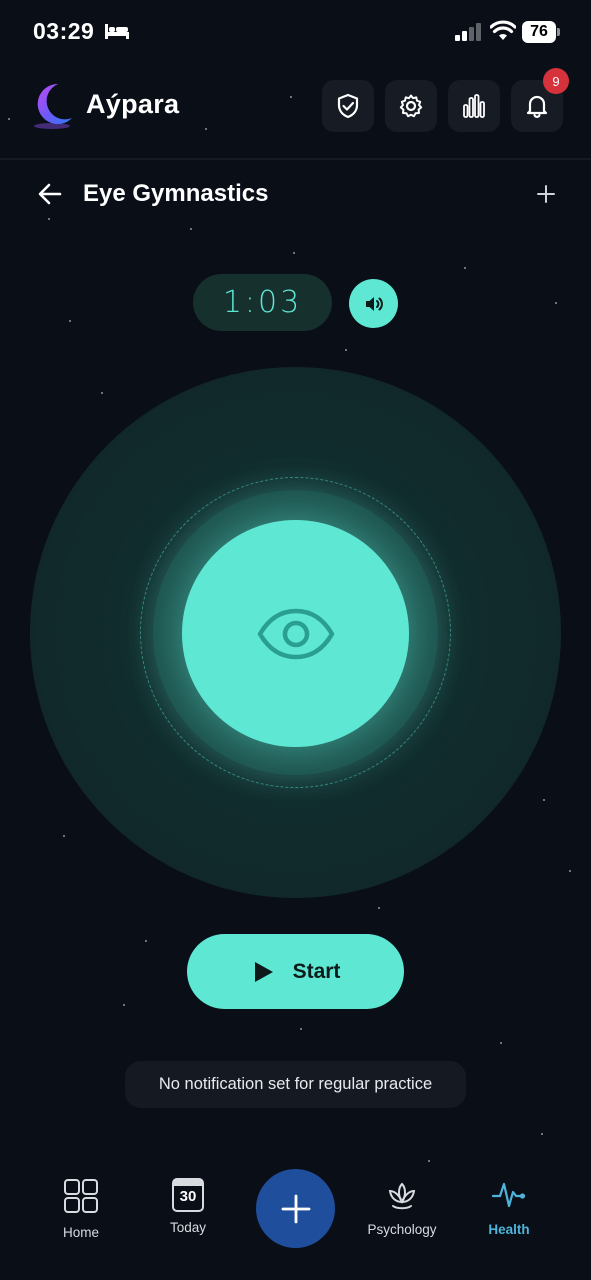  I want to click on crescent-moon-logo-icon, so click(53, 106).